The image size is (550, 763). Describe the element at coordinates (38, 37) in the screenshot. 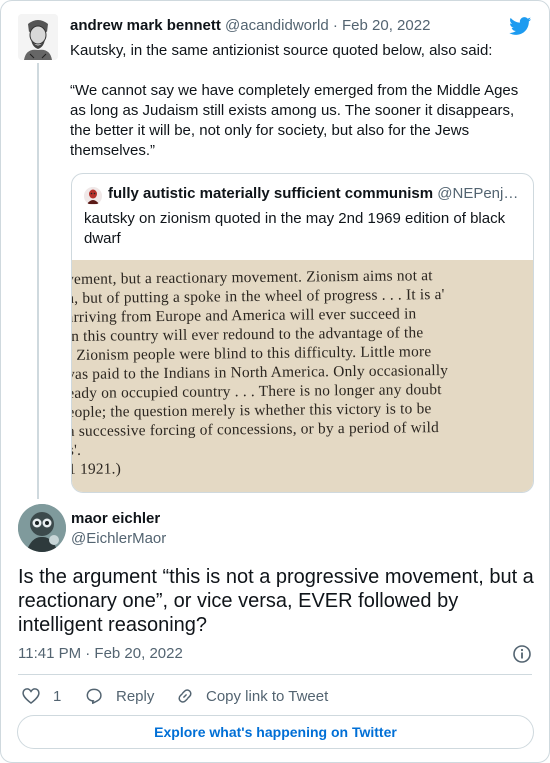

I see `author-avatar` at that location.